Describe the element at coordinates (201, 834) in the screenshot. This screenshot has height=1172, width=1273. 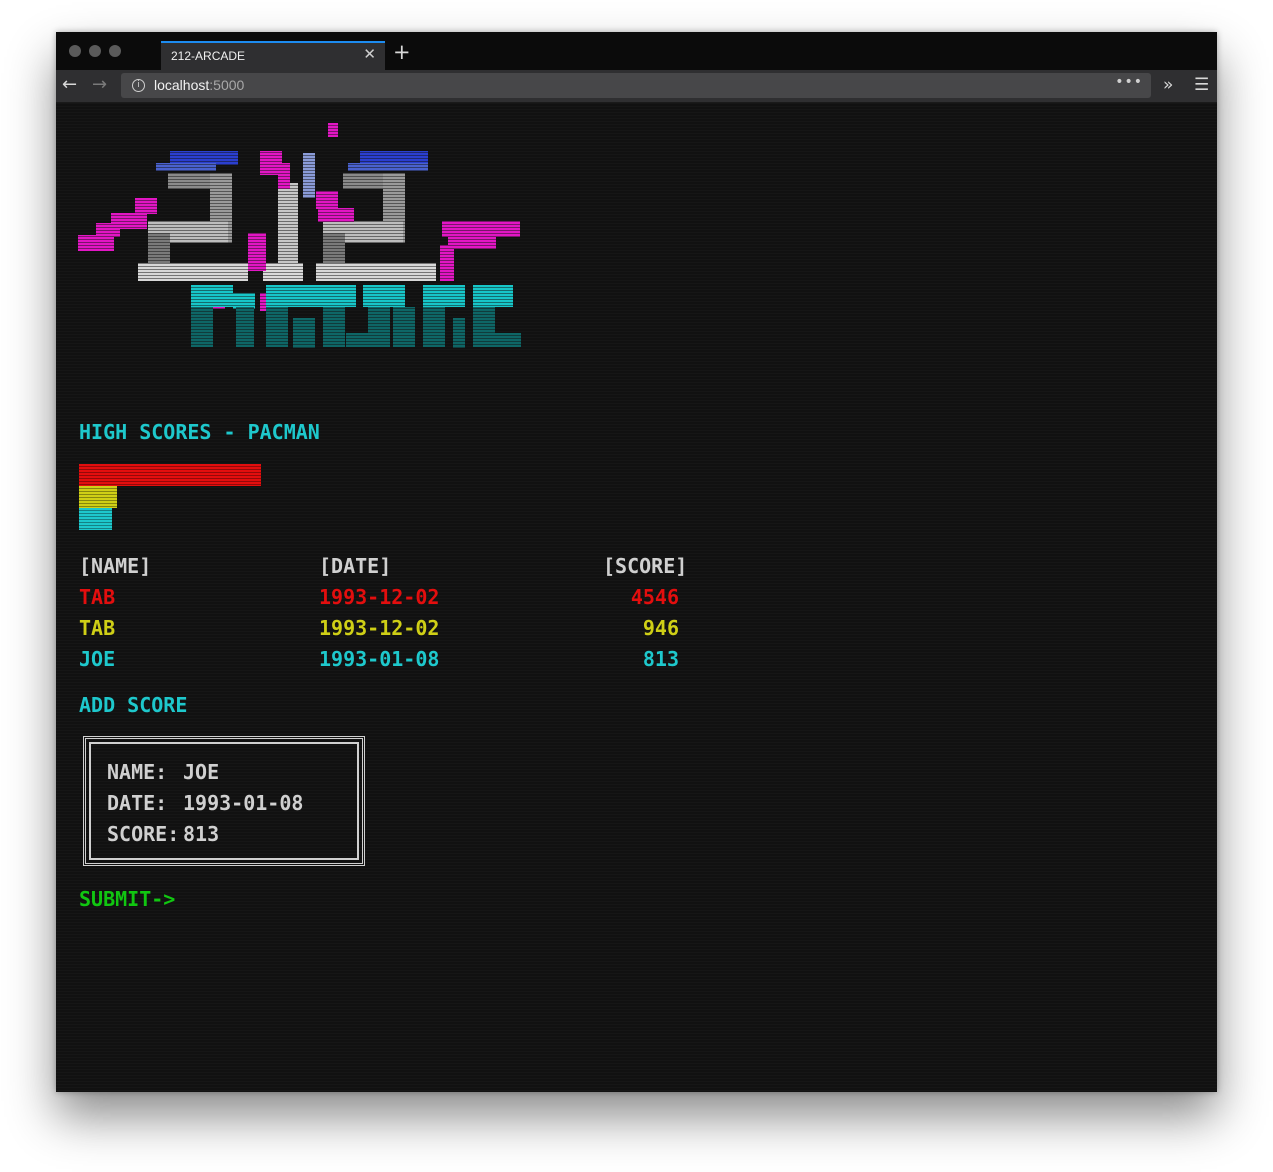
I see `score-field: 813` at that location.